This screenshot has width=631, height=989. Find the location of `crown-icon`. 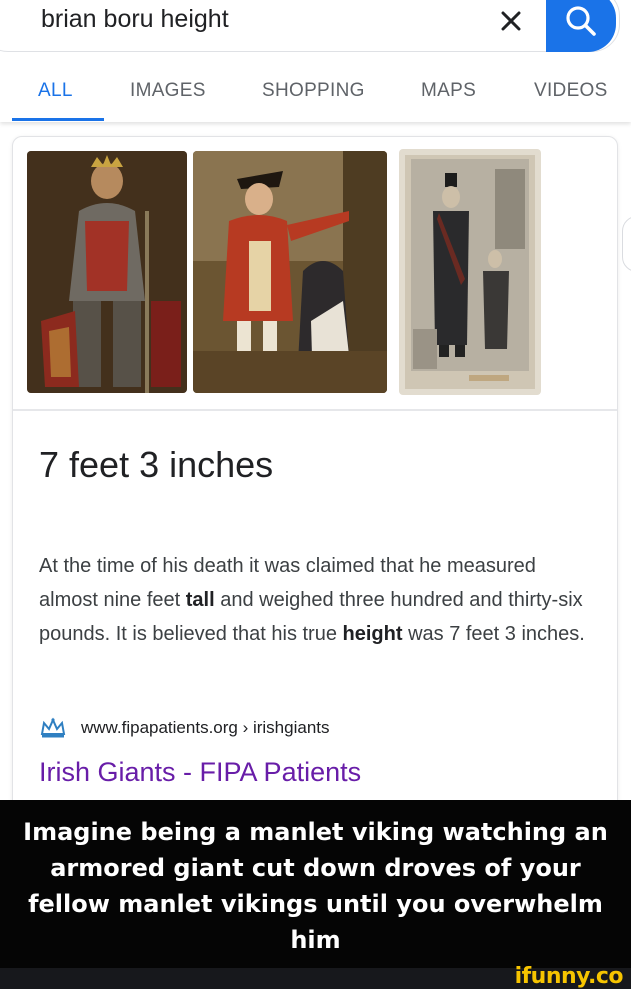

crown-icon is located at coordinates (53, 727).